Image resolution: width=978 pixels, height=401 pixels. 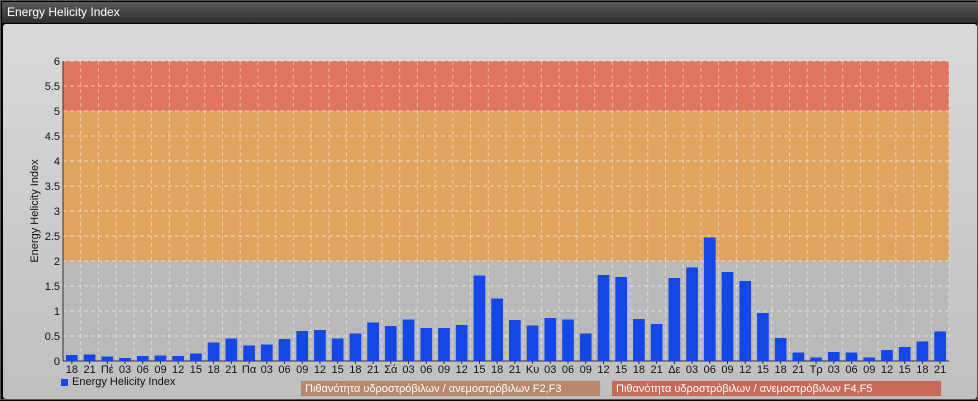 What do you see at coordinates (57, 62) in the screenshot?
I see `y-tick-label: 6` at bounding box center [57, 62].